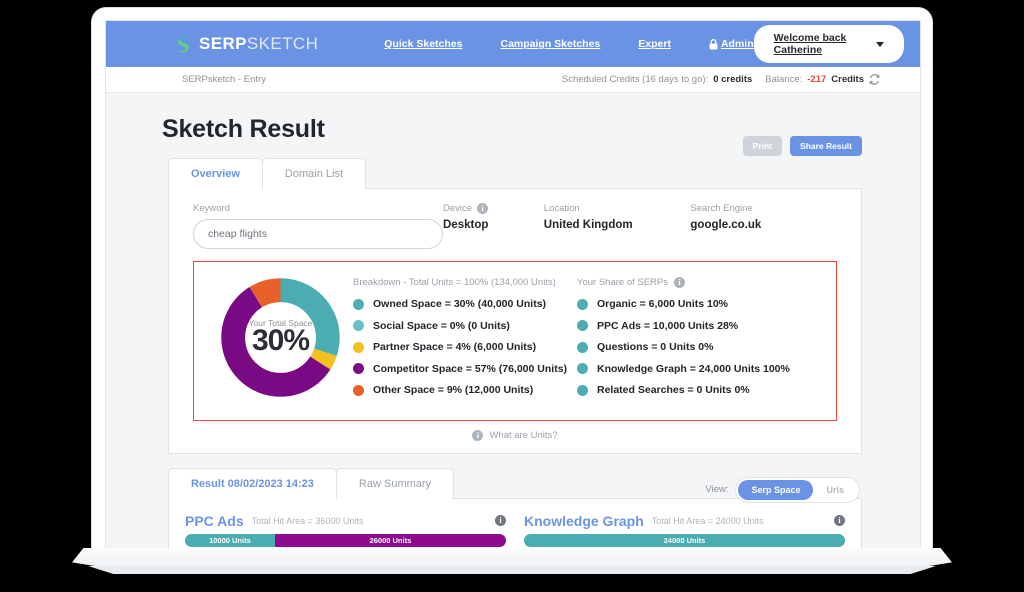 This screenshot has width=1024, height=592. I want to click on refresh-icon, so click(874, 79).